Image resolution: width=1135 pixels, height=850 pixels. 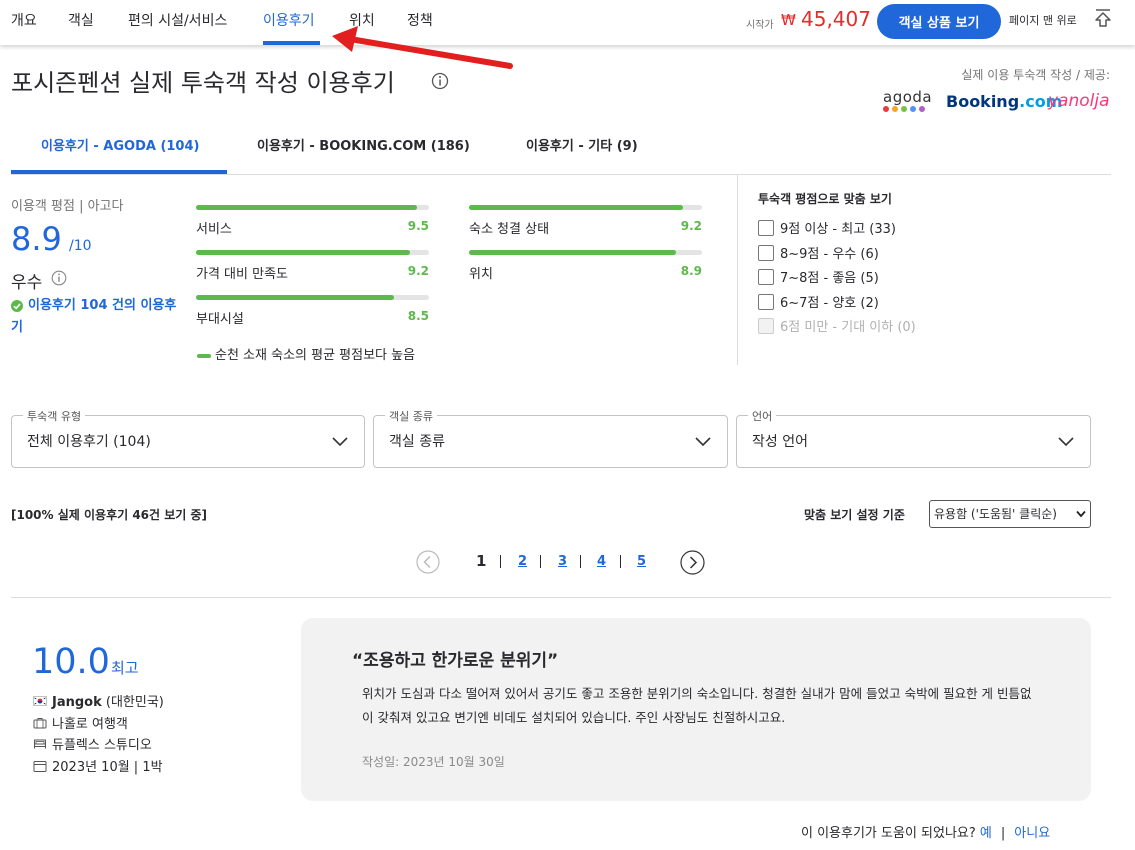 I want to click on review-title: “조용하고 한가로운 분위기”, so click(x=455, y=661).